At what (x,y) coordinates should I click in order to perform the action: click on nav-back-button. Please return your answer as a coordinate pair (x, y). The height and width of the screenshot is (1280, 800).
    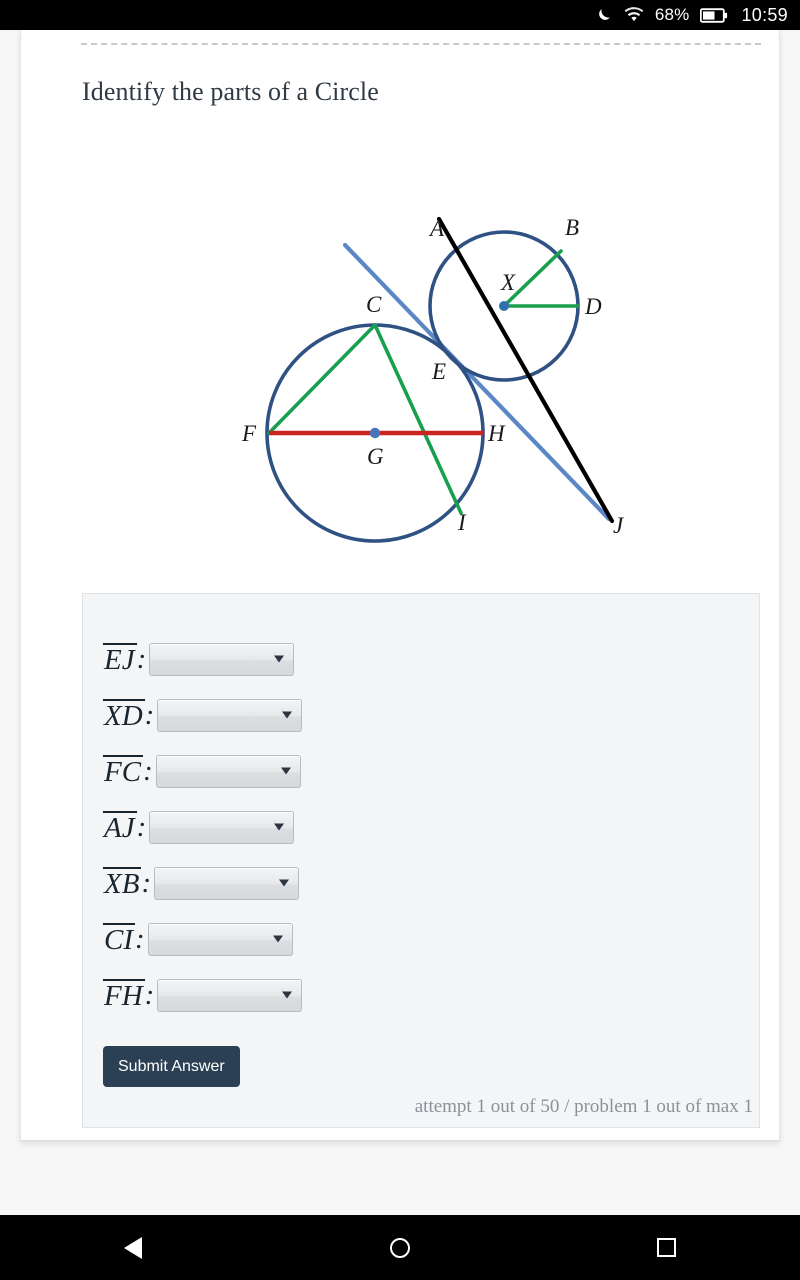
    Looking at the image, I should click on (133, 1247).